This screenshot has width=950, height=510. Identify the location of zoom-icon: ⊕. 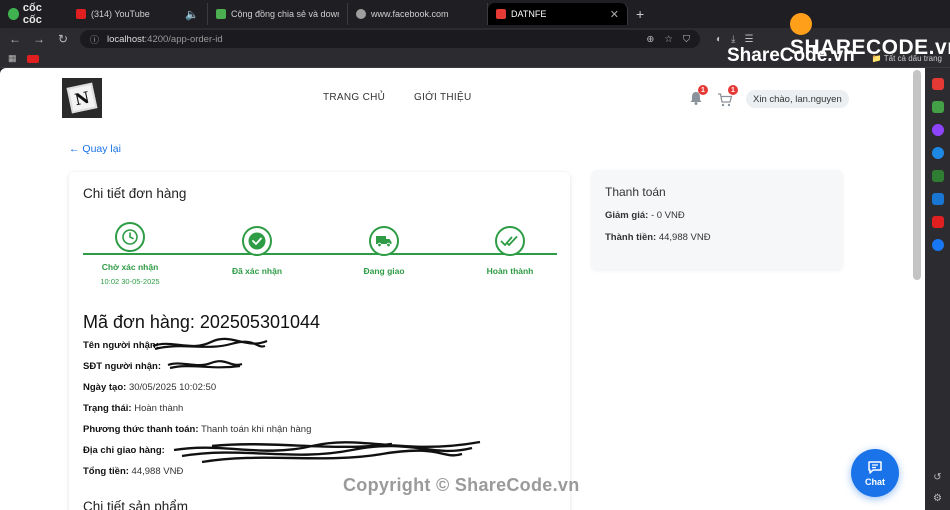
(650, 39).